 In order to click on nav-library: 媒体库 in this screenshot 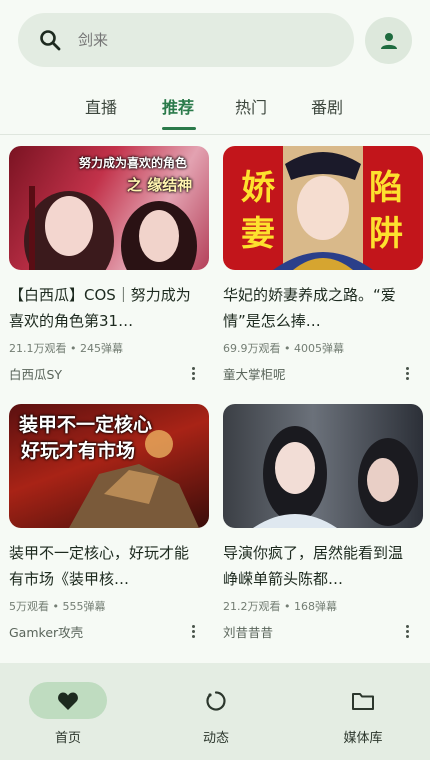, I will do `click(363, 711)`.